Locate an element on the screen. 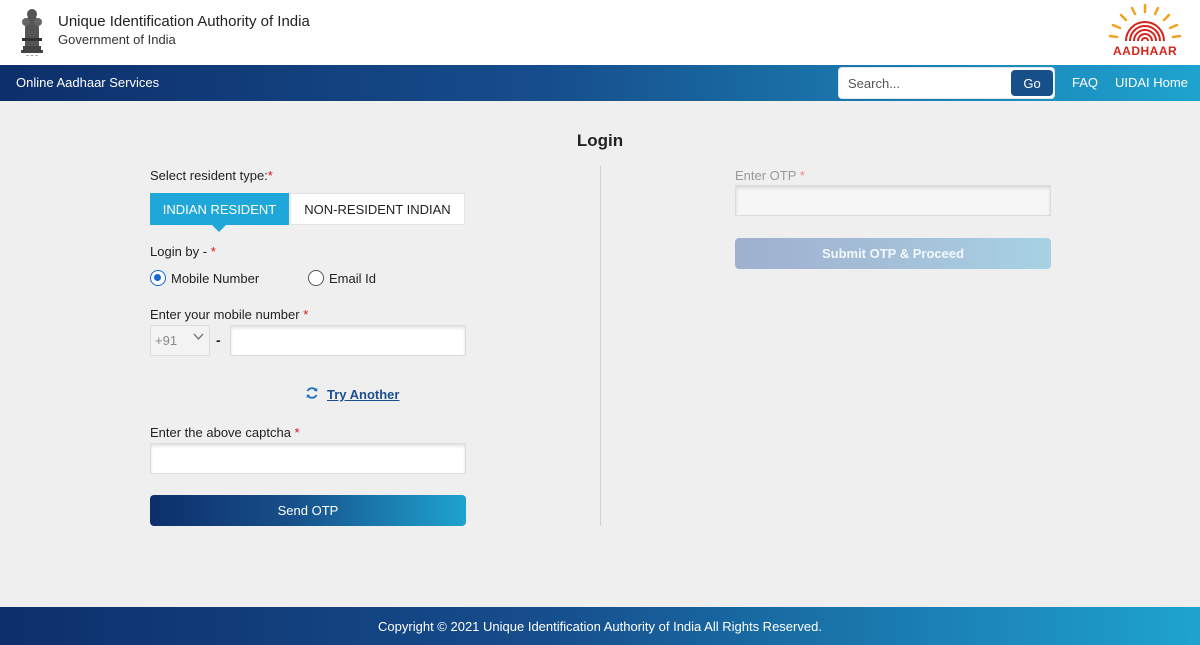  radio-email-id-label: Email Id is located at coordinates (352, 278).